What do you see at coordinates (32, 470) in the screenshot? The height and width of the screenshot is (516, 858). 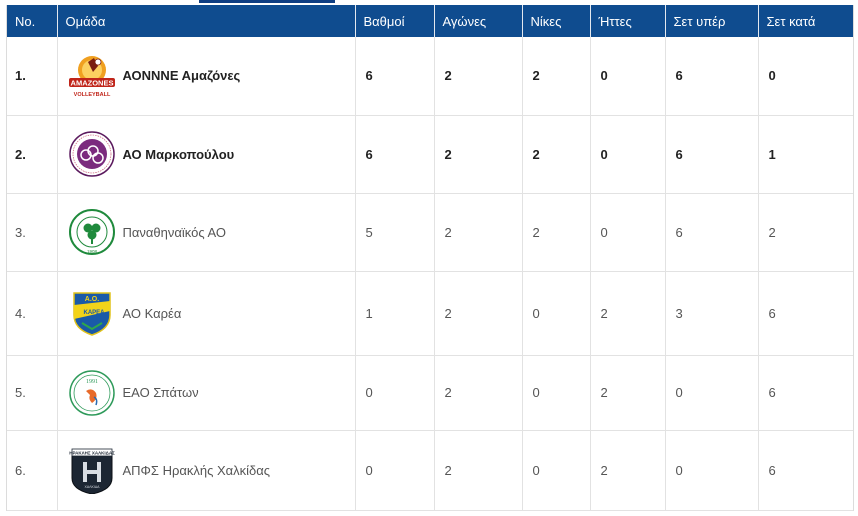 I see `position-cell: 6.` at bounding box center [32, 470].